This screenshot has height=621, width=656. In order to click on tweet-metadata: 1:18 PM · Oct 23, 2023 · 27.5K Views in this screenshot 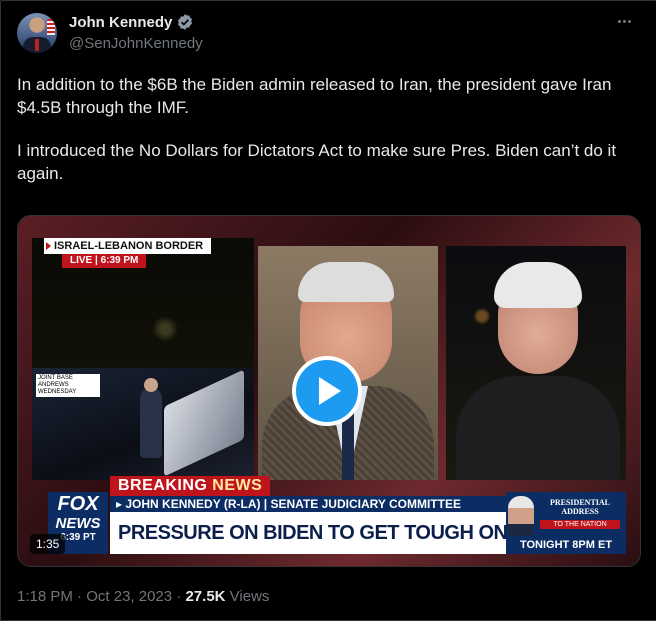, I will do `click(143, 596)`.